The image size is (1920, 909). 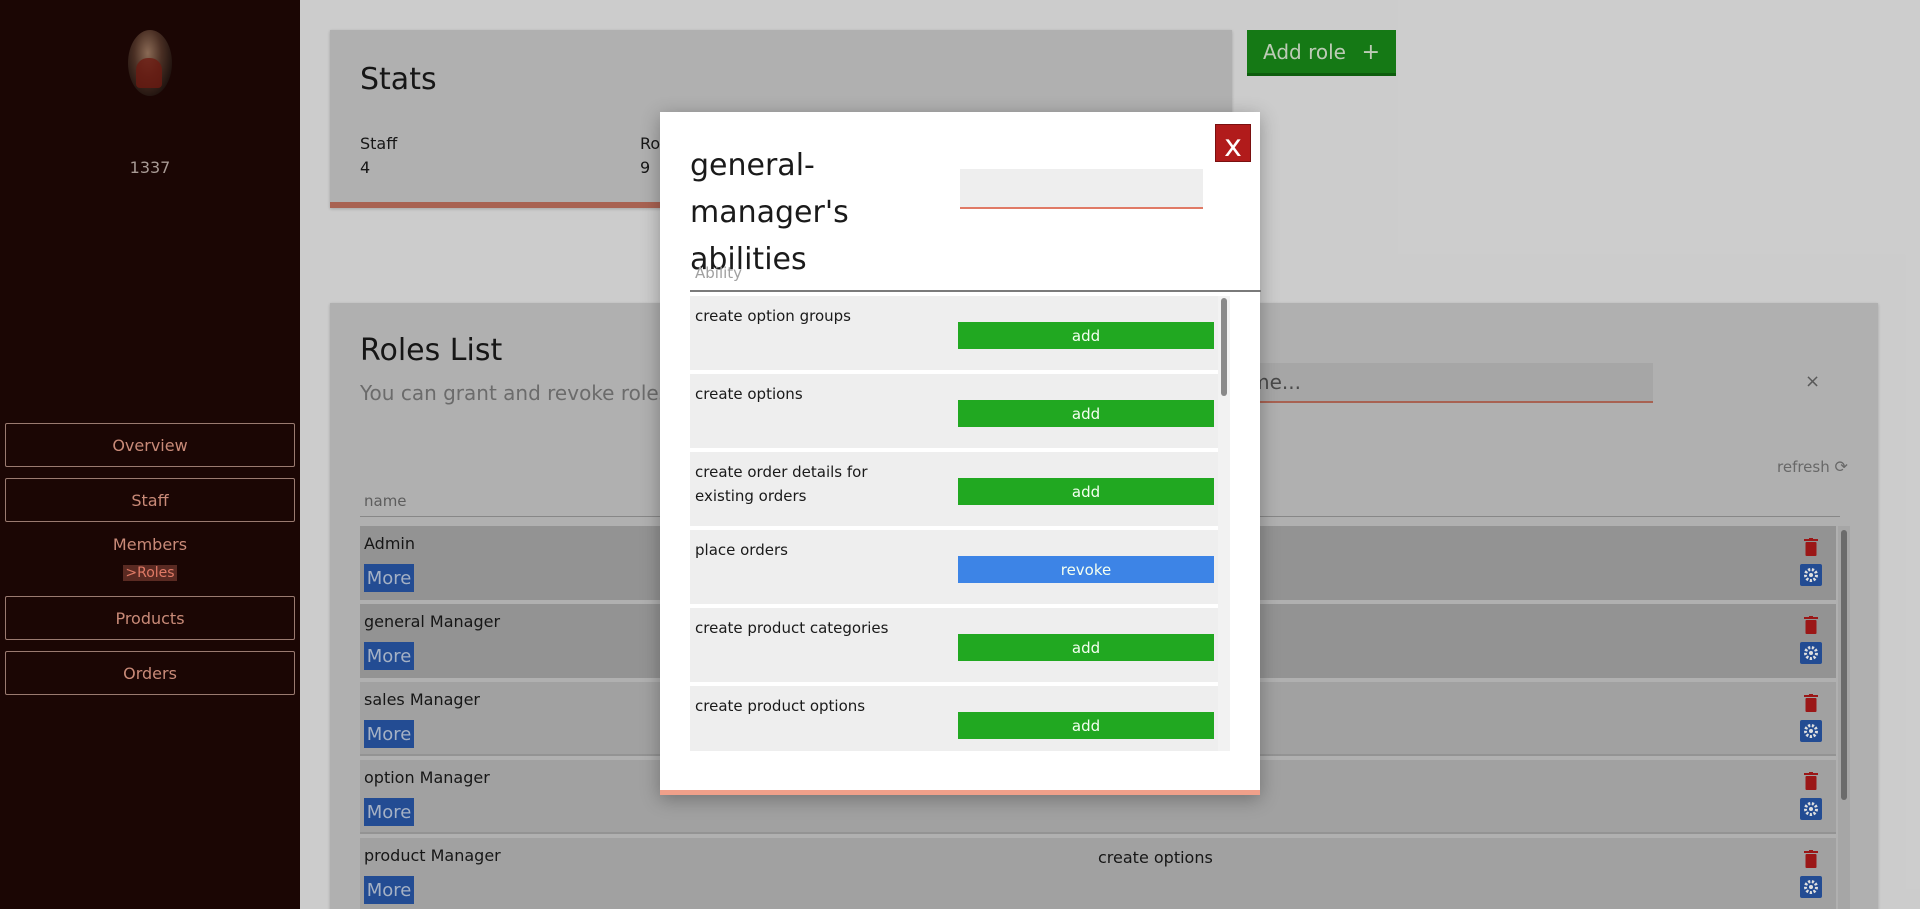 I want to click on ability-row: create product options add, so click(x=954, y=718).